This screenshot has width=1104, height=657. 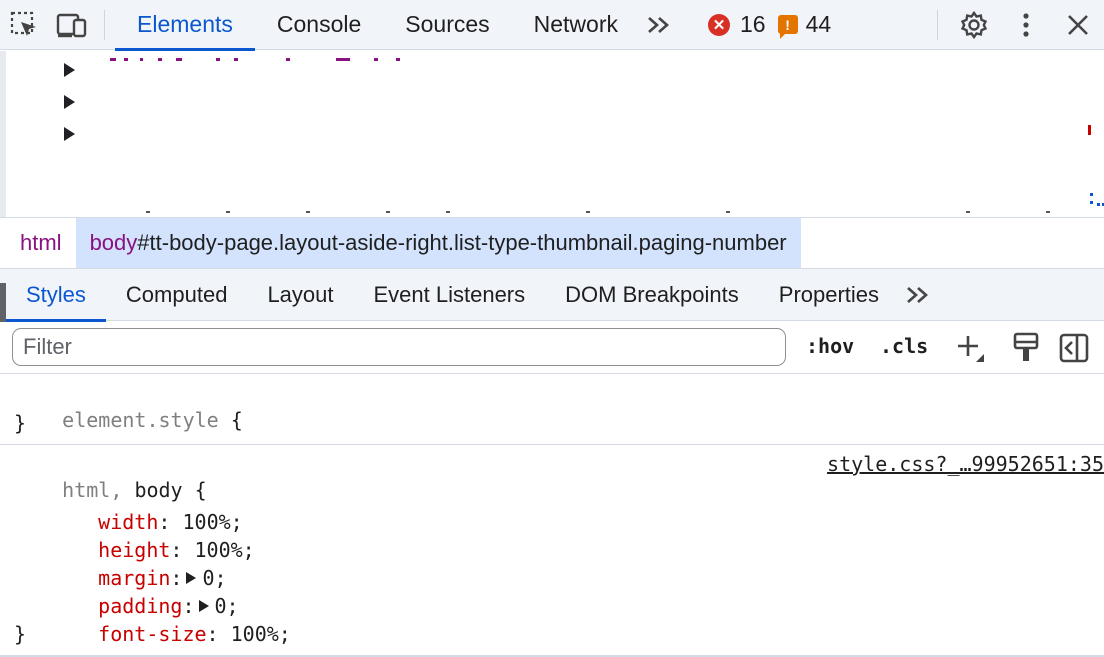 I want to click on tab-sources: Sources, so click(x=447, y=25).